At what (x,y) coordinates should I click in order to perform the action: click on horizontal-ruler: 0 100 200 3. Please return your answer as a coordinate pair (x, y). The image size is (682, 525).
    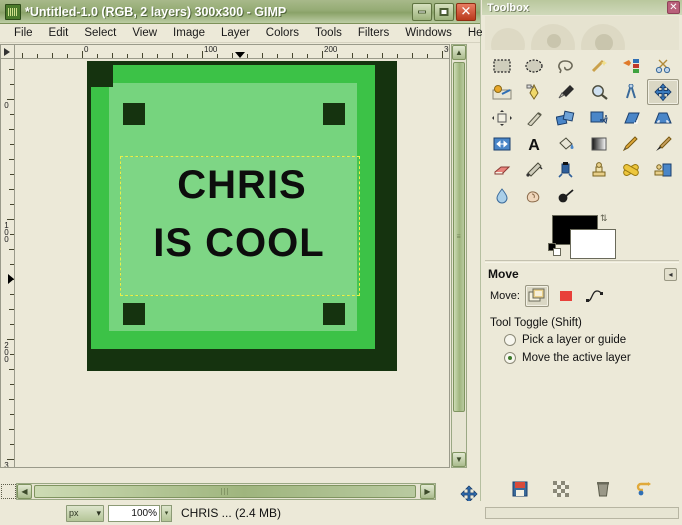
    Looking at the image, I should click on (232, 51).